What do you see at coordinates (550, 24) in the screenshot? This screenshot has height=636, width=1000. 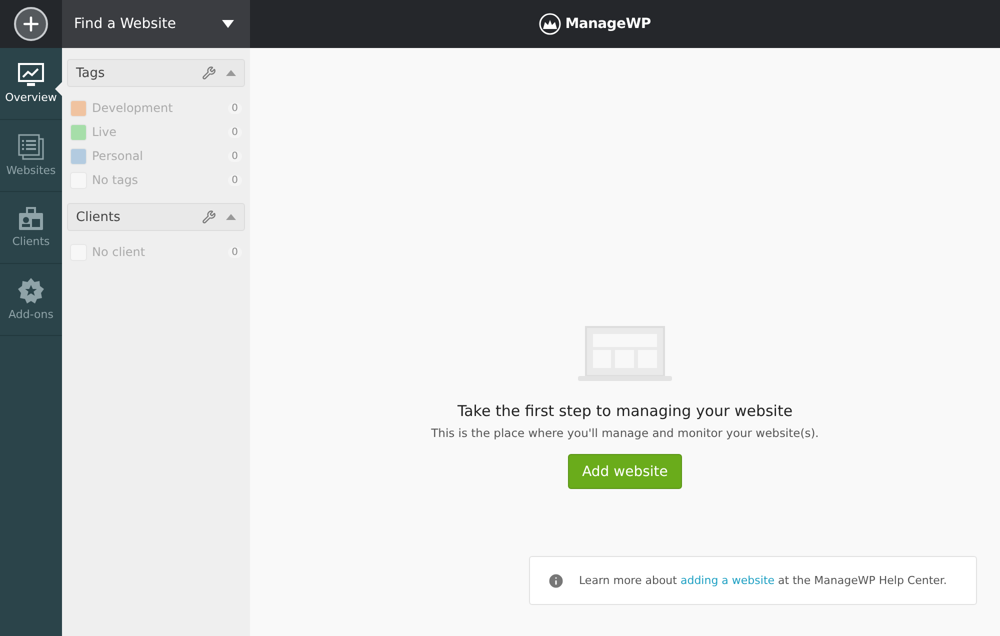 I see `logo-icon` at bounding box center [550, 24].